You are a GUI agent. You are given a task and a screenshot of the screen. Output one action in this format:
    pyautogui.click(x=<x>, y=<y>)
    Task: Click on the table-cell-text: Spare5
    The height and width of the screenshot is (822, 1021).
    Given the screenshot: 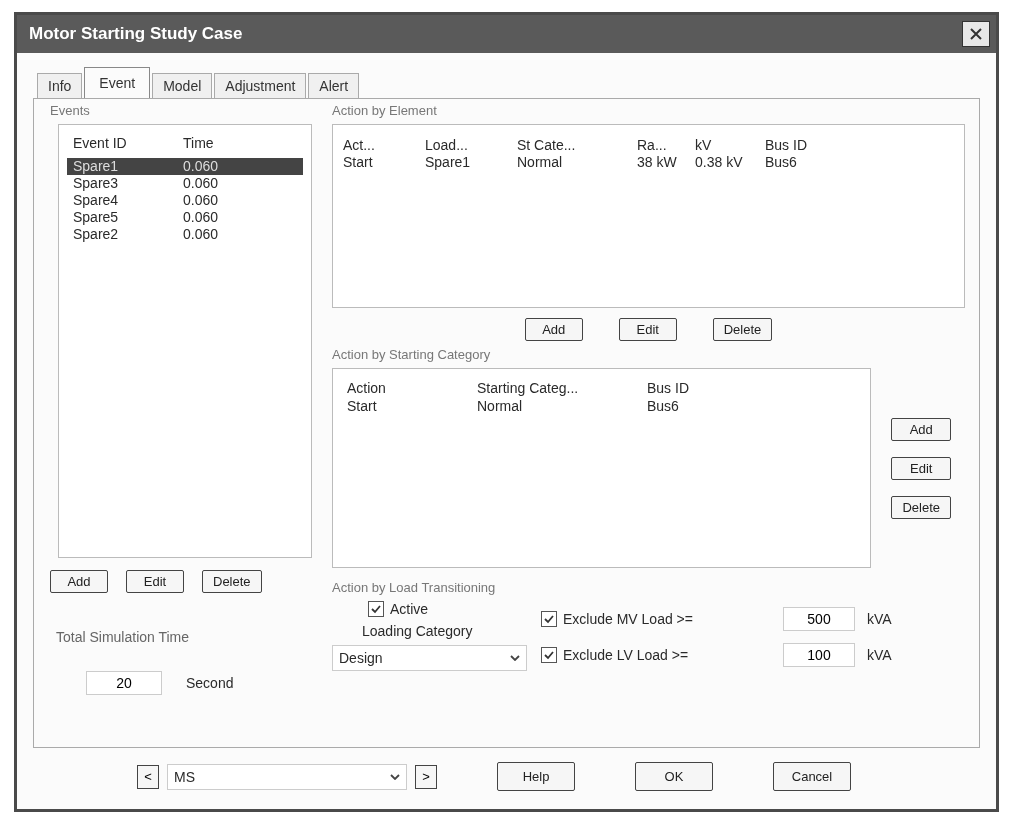 What is the action you would take?
    pyautogui.click(x=96, y=217)
    